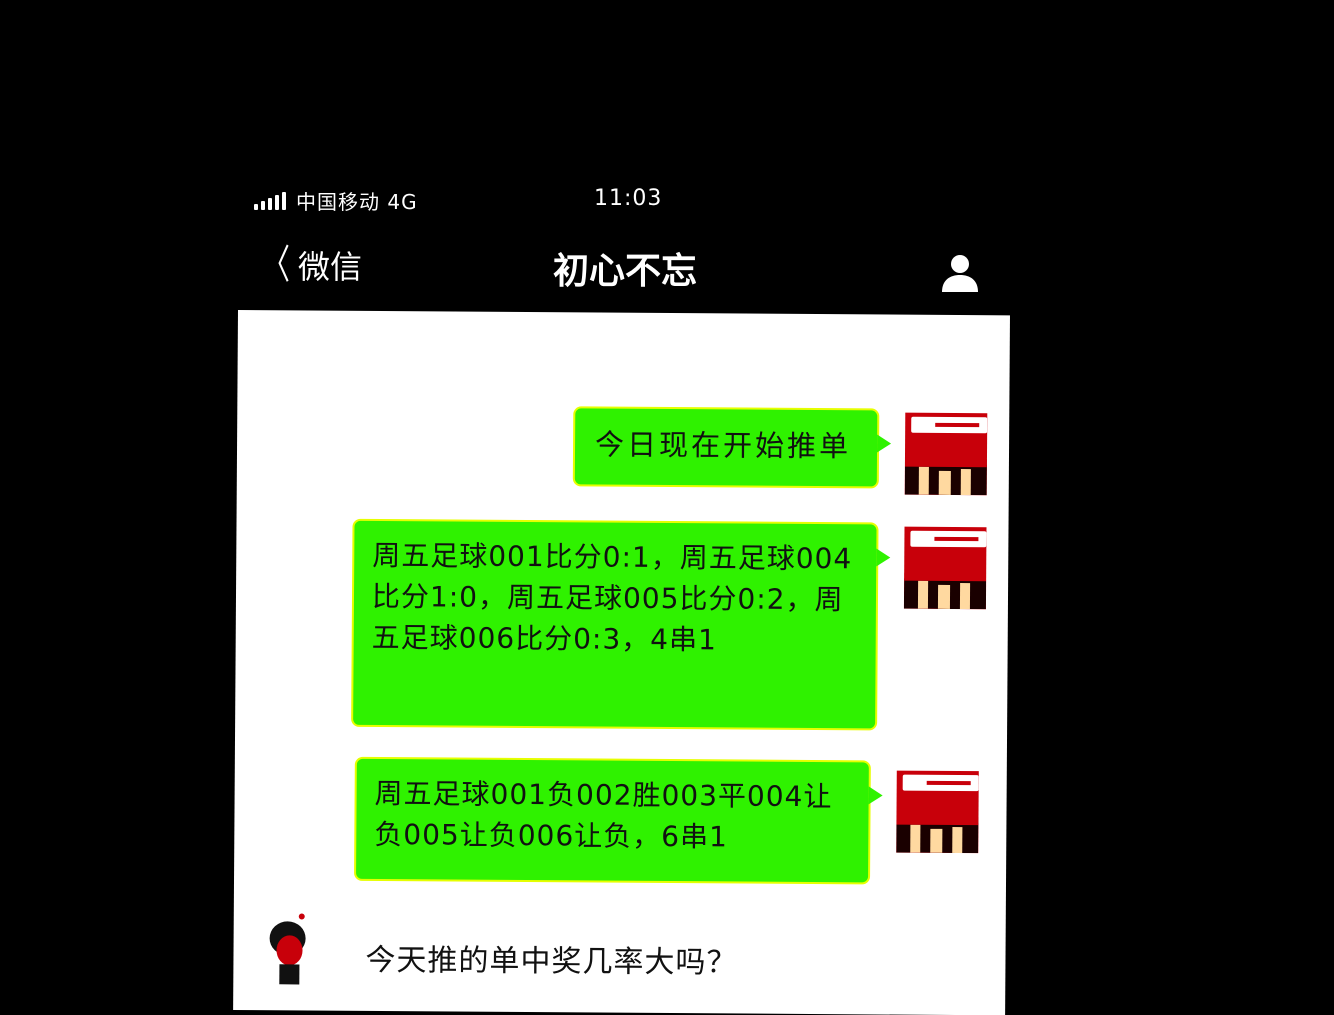  I want to click on chat-title: 初心不忘, so click(624, 271).